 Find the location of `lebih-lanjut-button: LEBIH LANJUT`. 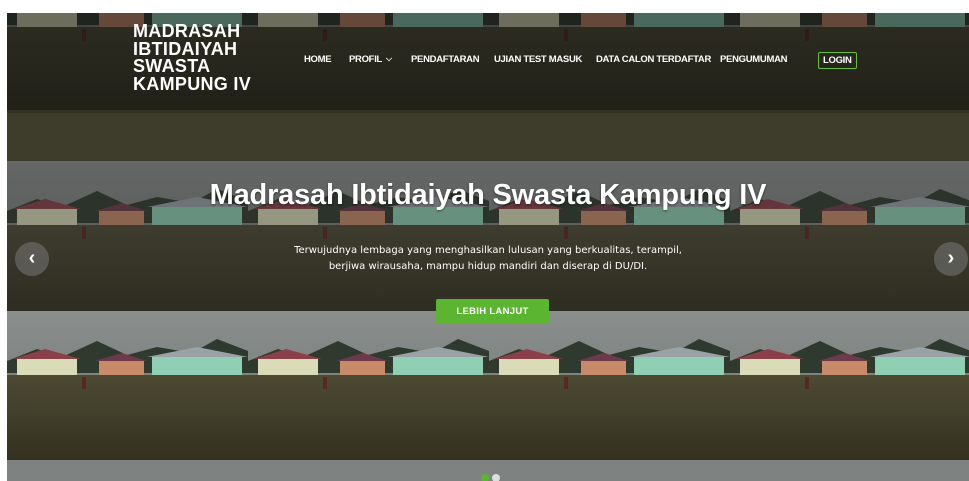

lebih-lanjut-button: LEBIH LANJUT is located at coordinates (492, 311).